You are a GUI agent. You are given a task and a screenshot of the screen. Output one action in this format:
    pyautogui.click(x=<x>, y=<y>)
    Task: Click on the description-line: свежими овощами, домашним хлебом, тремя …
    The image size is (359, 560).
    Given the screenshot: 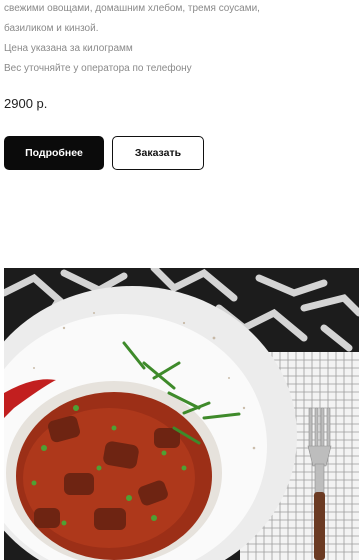 What is the action you would take?
    pyautogui.click(x=132, y=8)
    